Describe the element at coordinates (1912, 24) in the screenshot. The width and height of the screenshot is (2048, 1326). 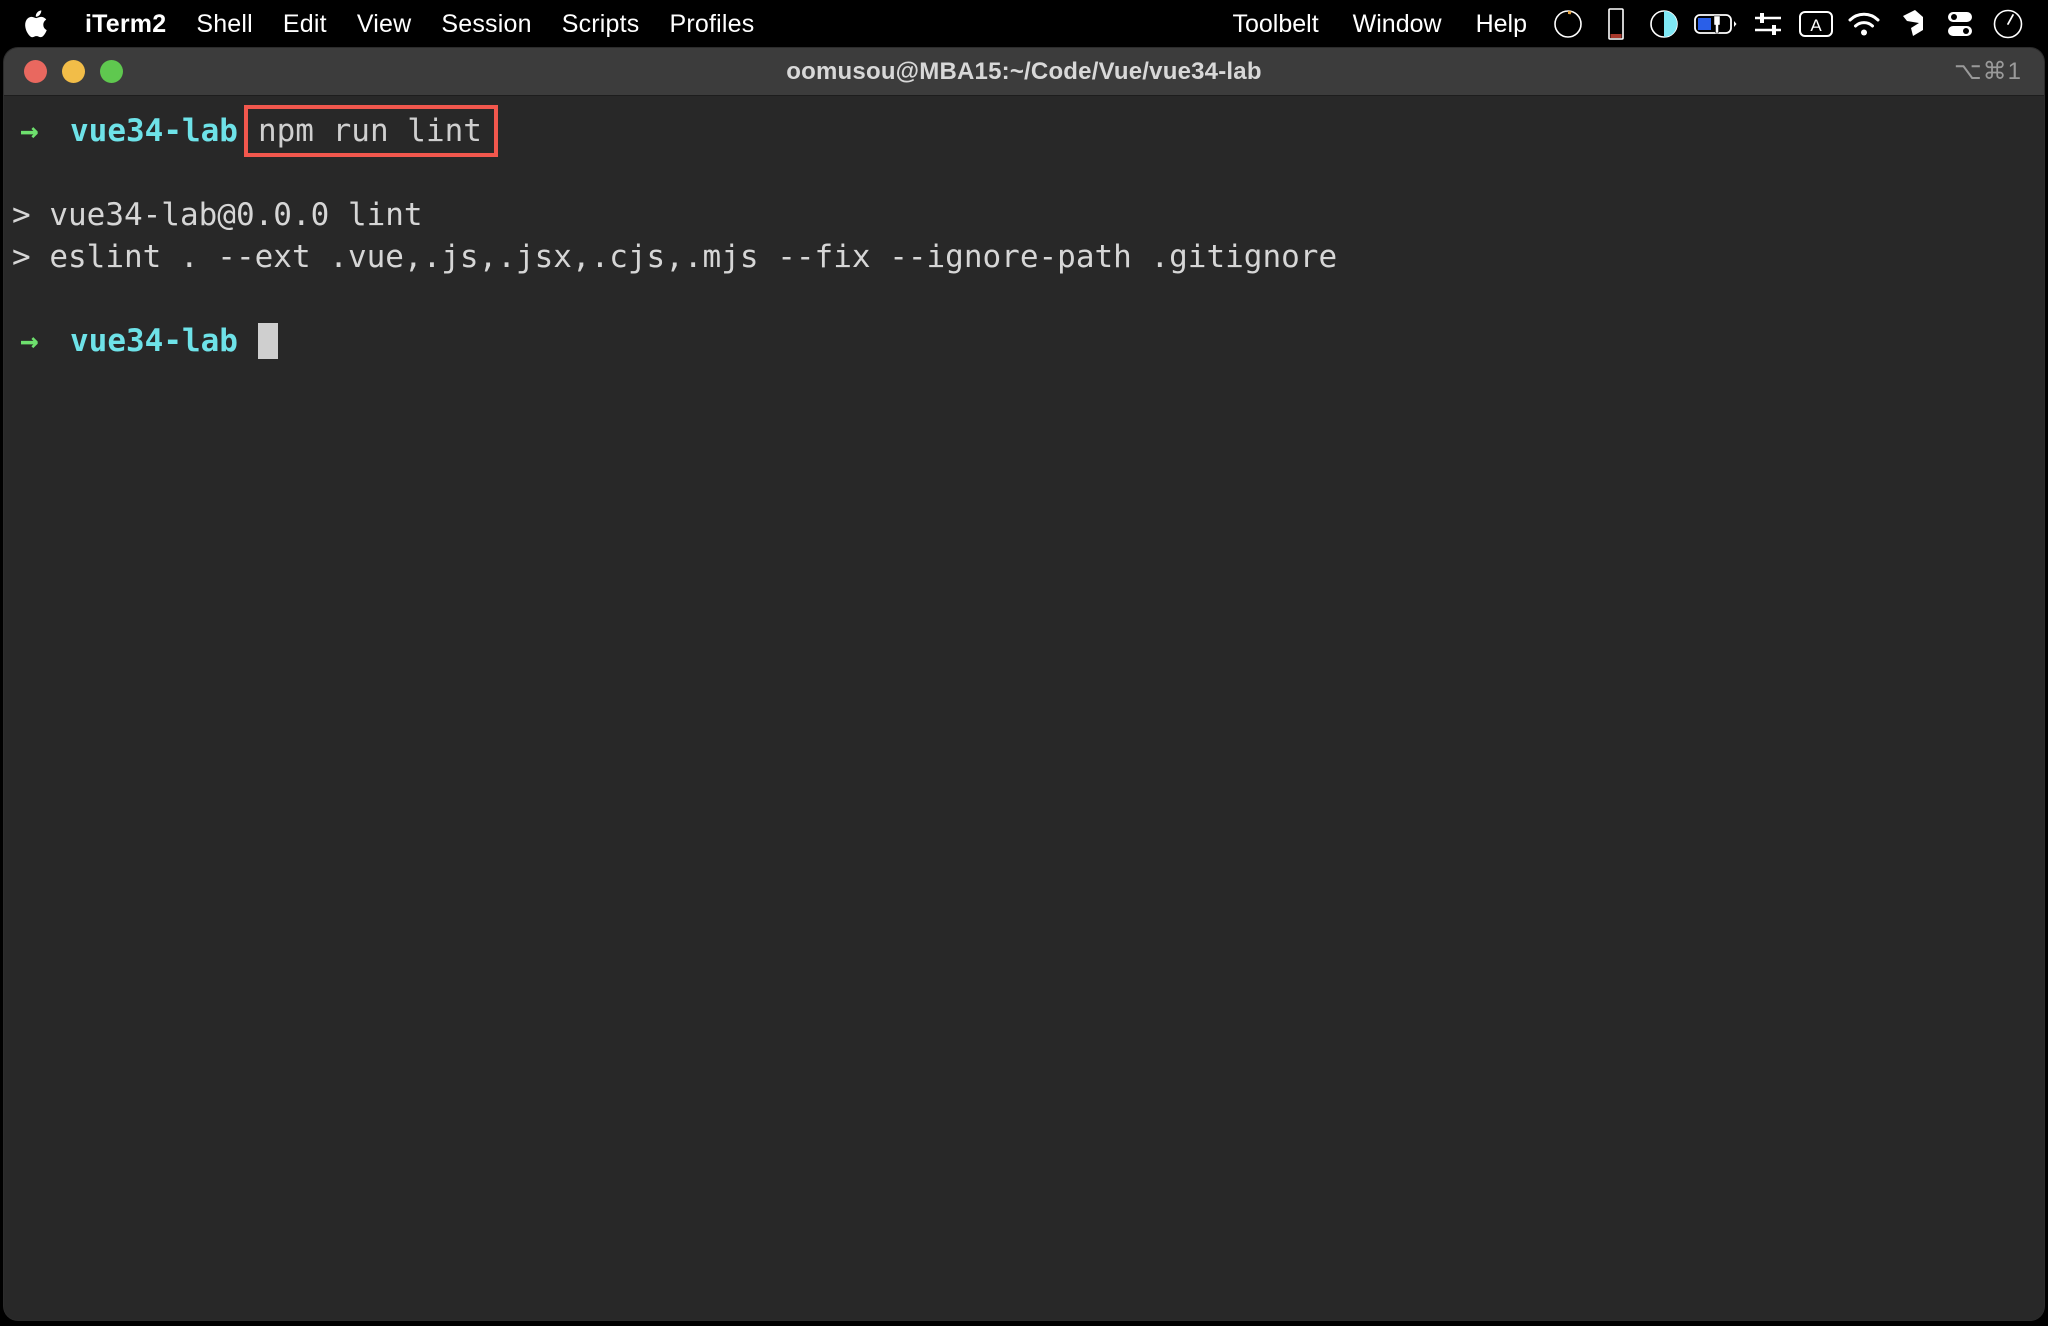
I see `dropbox-icon` at that location.